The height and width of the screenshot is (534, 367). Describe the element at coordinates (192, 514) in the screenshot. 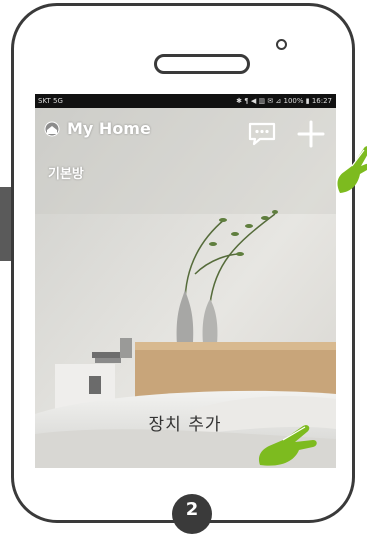

I see `step-number-badge: 2` at that location.